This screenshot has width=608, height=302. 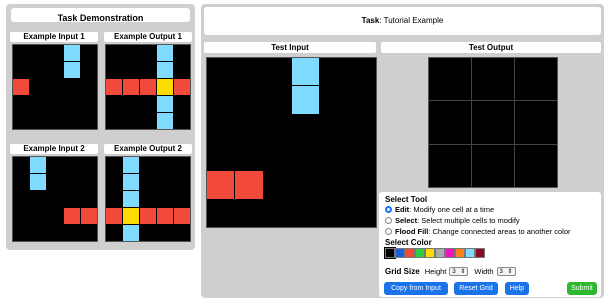 What do you see at coordinates (463, 272) in the screenshot?
I see `stepper-arrows-icon: ⇕` at bounding box center [463, 272].